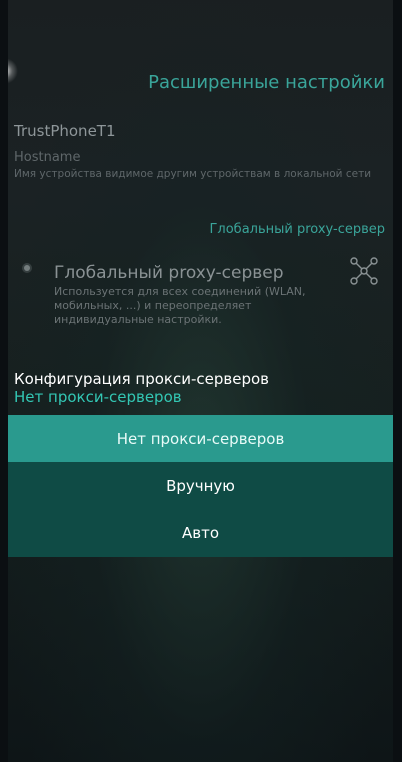 Image resolution: width=402 pixels, height=762 pixels. I want to click on menu-option-none: Нет прокси-серверов, so click(200, 438).